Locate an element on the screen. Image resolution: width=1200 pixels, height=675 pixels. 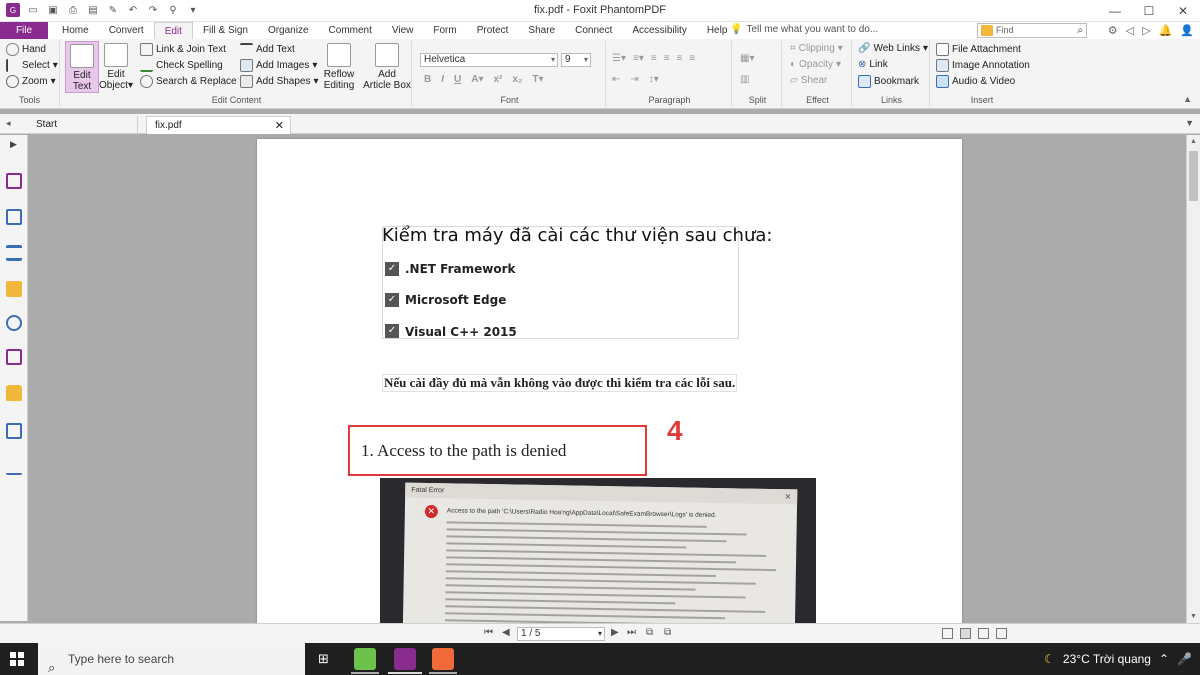
continuous-view-icon is located at coordinates (965, 633).